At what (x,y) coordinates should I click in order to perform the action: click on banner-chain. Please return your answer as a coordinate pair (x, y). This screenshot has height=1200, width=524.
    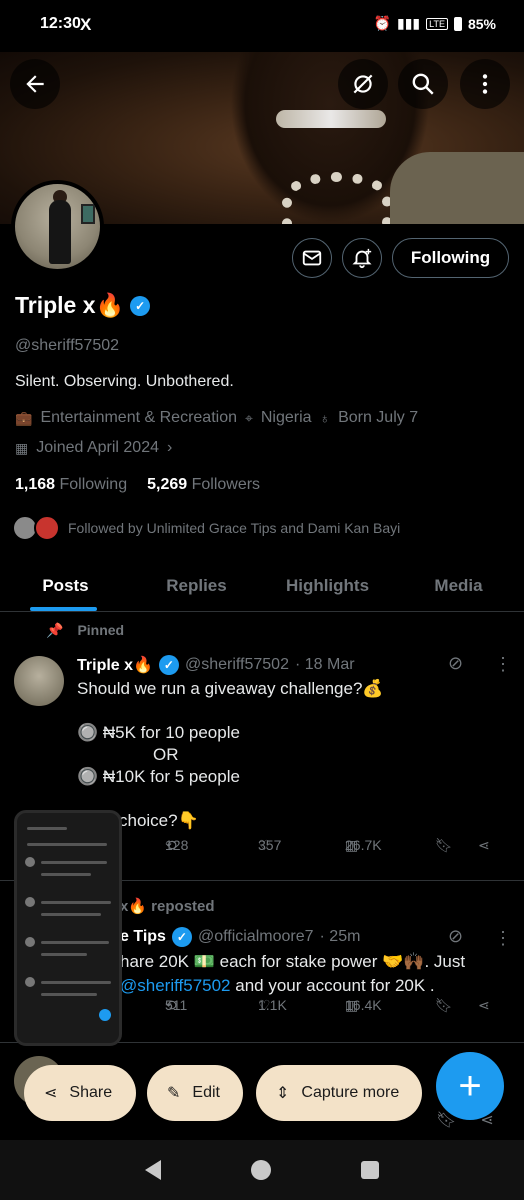
    Looking at the image, I should click on (337, 198).